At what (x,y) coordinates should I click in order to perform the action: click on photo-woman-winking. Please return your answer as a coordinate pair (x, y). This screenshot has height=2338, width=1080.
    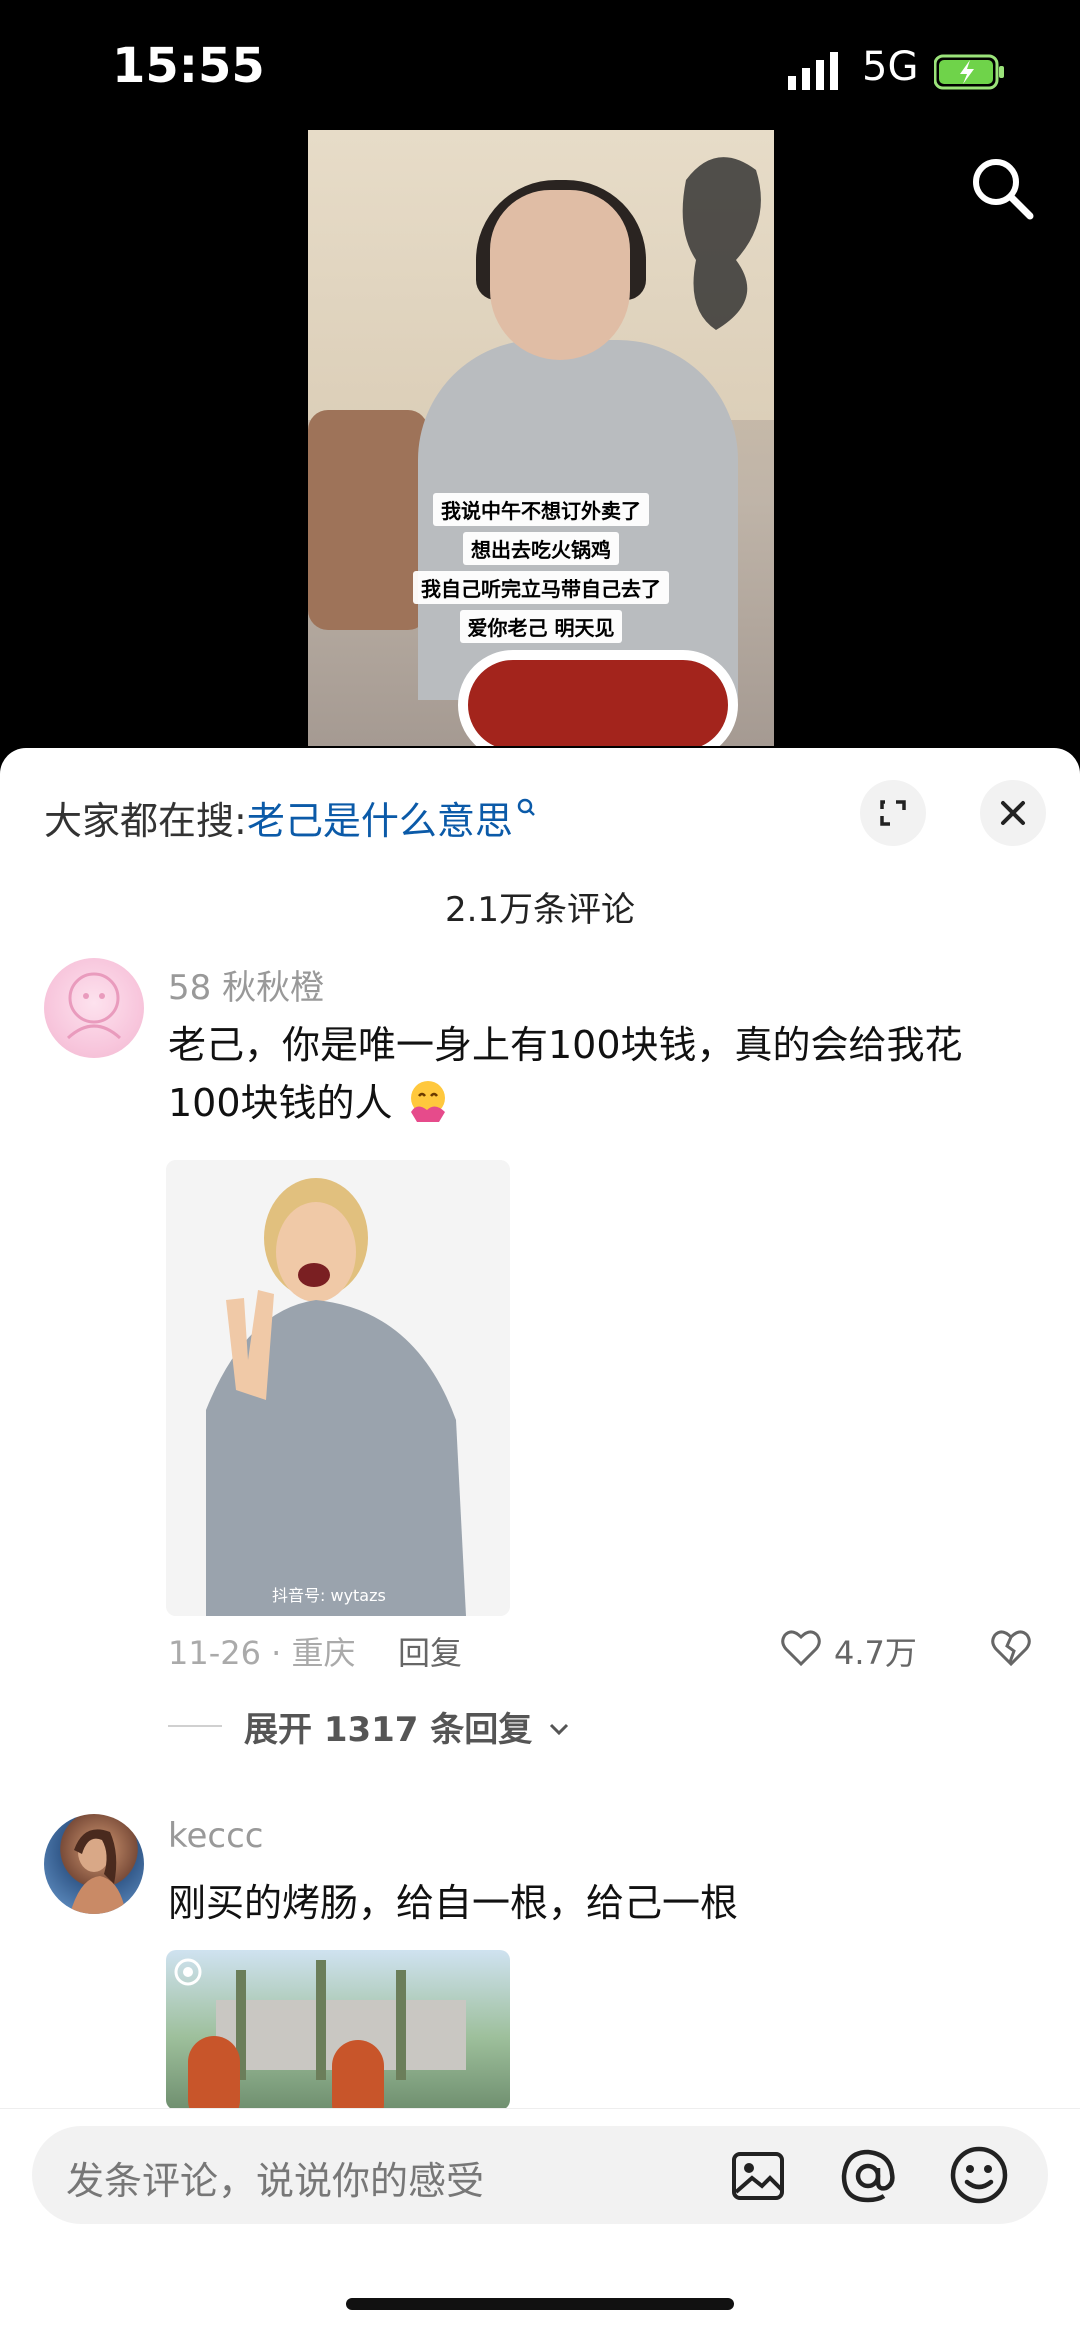
    Looking at the image, I should click on (338, 1388).